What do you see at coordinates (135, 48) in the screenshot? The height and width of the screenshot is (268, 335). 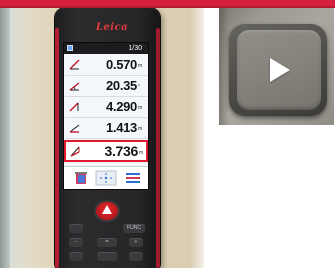 I see `status-indicator: 1/30` at bounding box center [135, 48].